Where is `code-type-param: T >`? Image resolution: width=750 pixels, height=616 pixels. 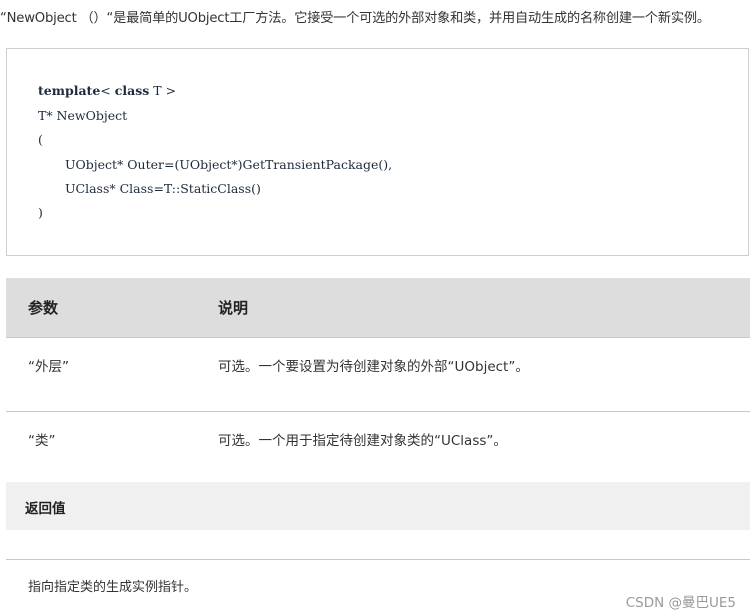 code-type-param: T > is located at coordinates (163, 90).